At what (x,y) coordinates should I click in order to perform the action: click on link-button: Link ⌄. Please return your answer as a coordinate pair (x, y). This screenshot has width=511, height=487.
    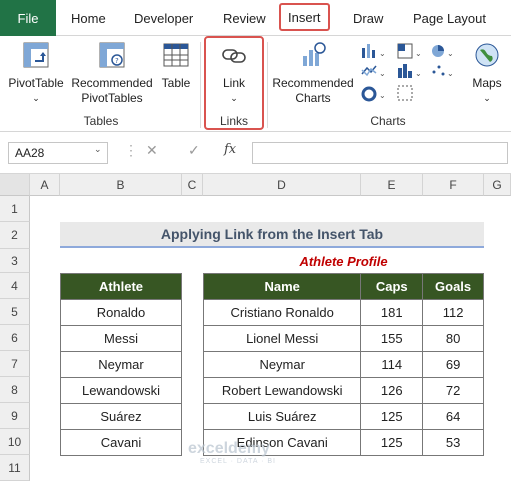
    Looking at the image, I should click on (234, 75).